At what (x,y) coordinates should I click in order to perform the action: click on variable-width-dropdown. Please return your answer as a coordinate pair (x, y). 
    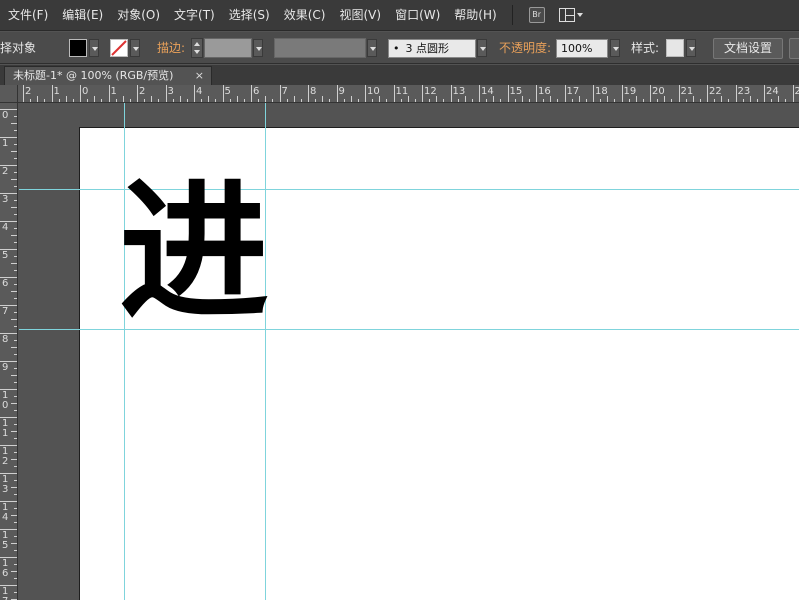
    Looking at the image, I should click on (372, 48).